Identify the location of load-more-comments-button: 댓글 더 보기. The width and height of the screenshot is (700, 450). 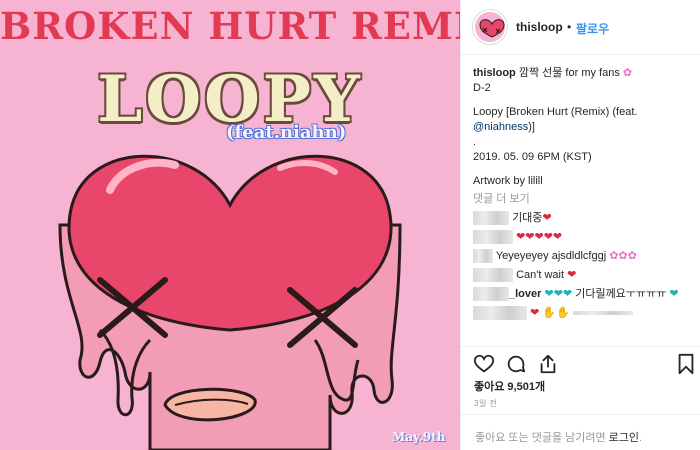
(585, 199).